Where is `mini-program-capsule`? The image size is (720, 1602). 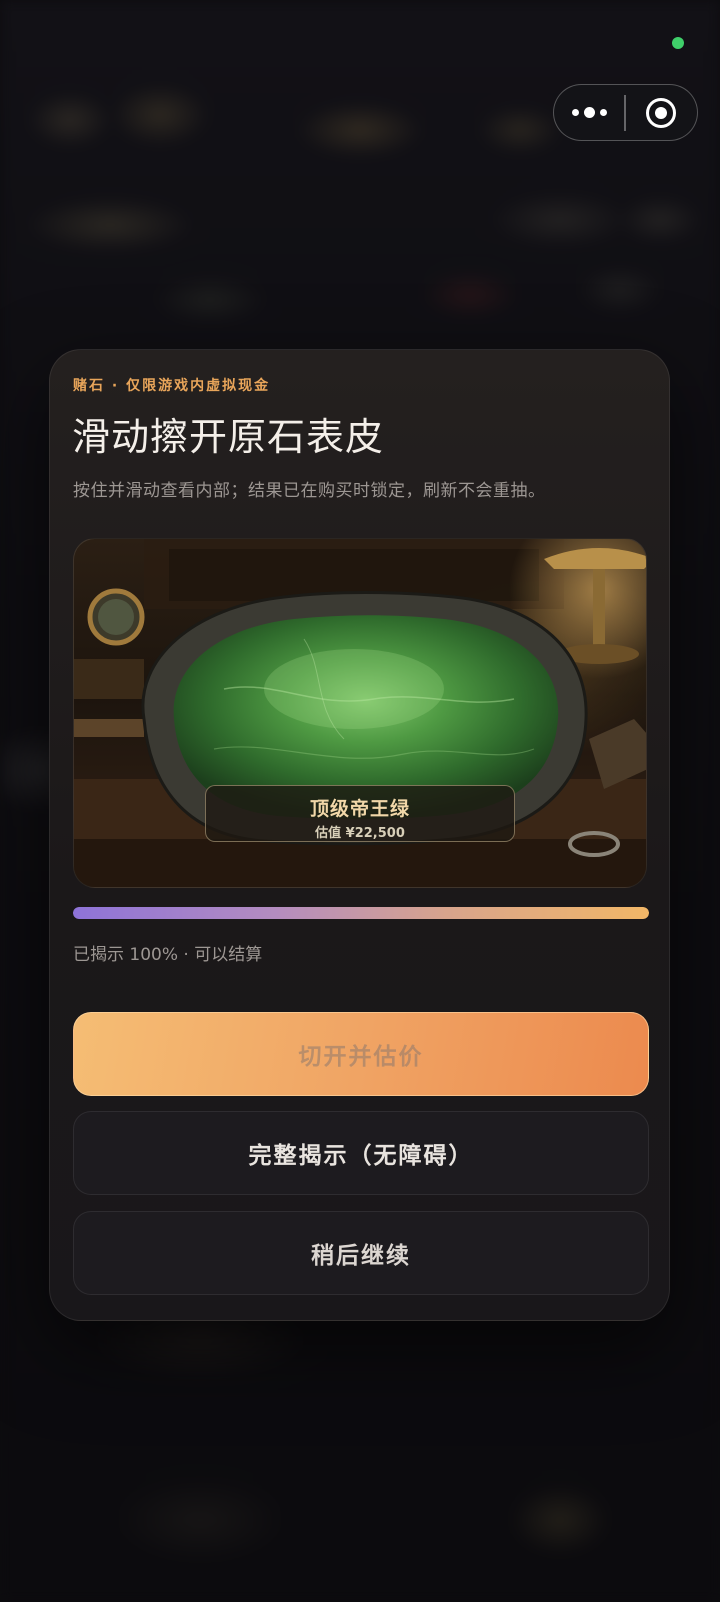 mini-program-capsule is located at coordinates (625, 112).